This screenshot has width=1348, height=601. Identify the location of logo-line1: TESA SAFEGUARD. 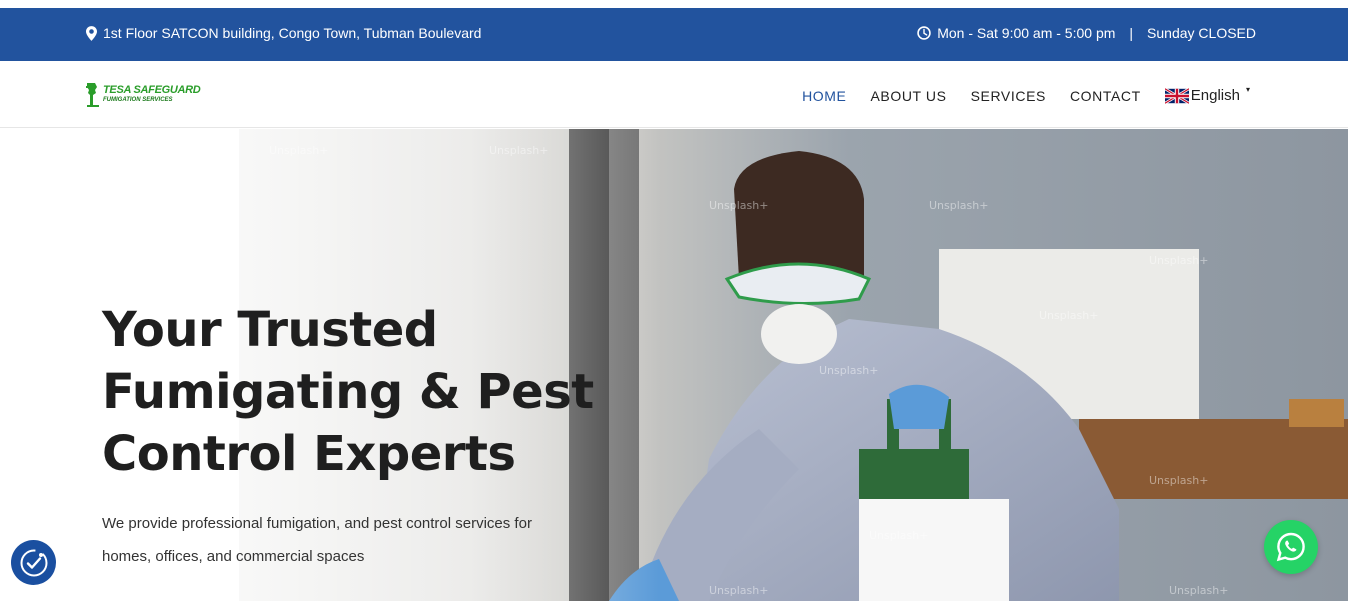
(152, 90).